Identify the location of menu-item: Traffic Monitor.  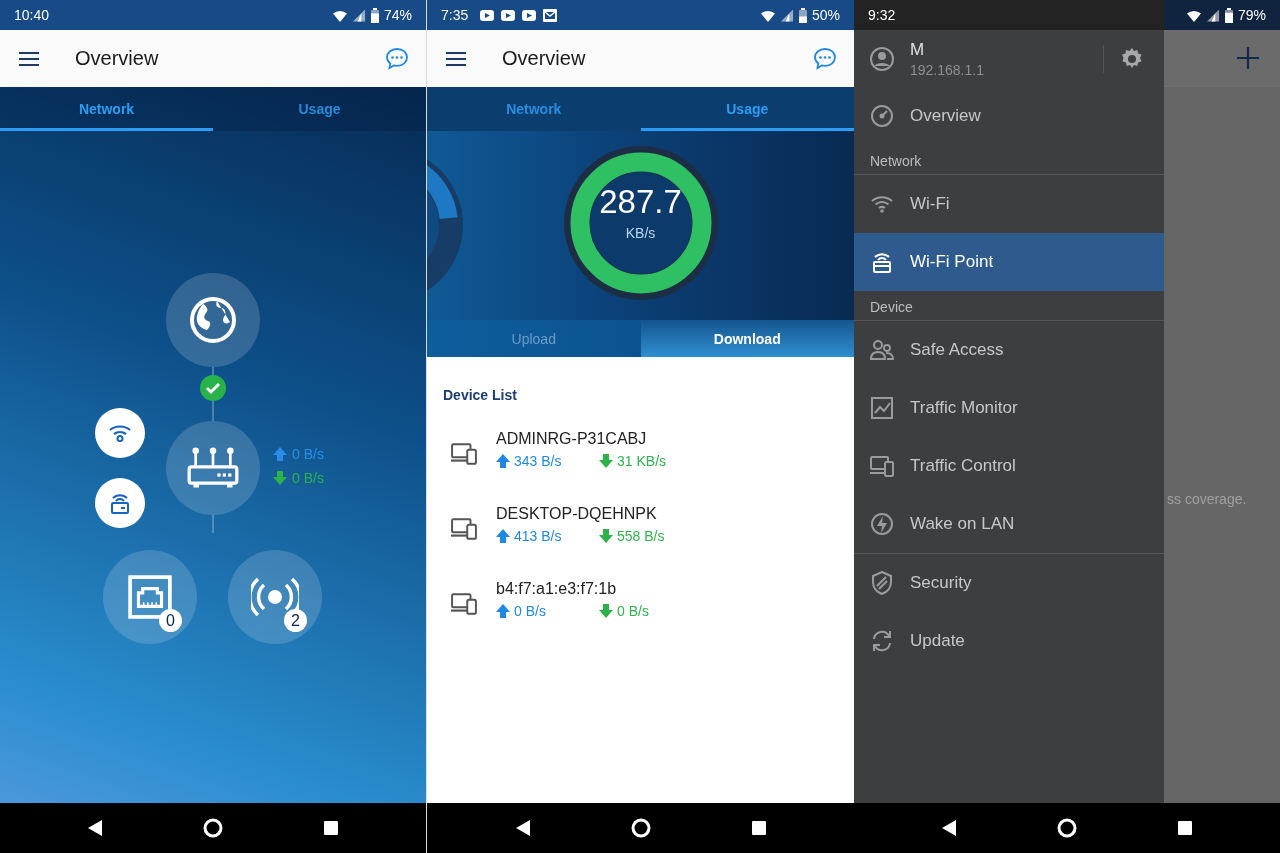
(1009, 408).